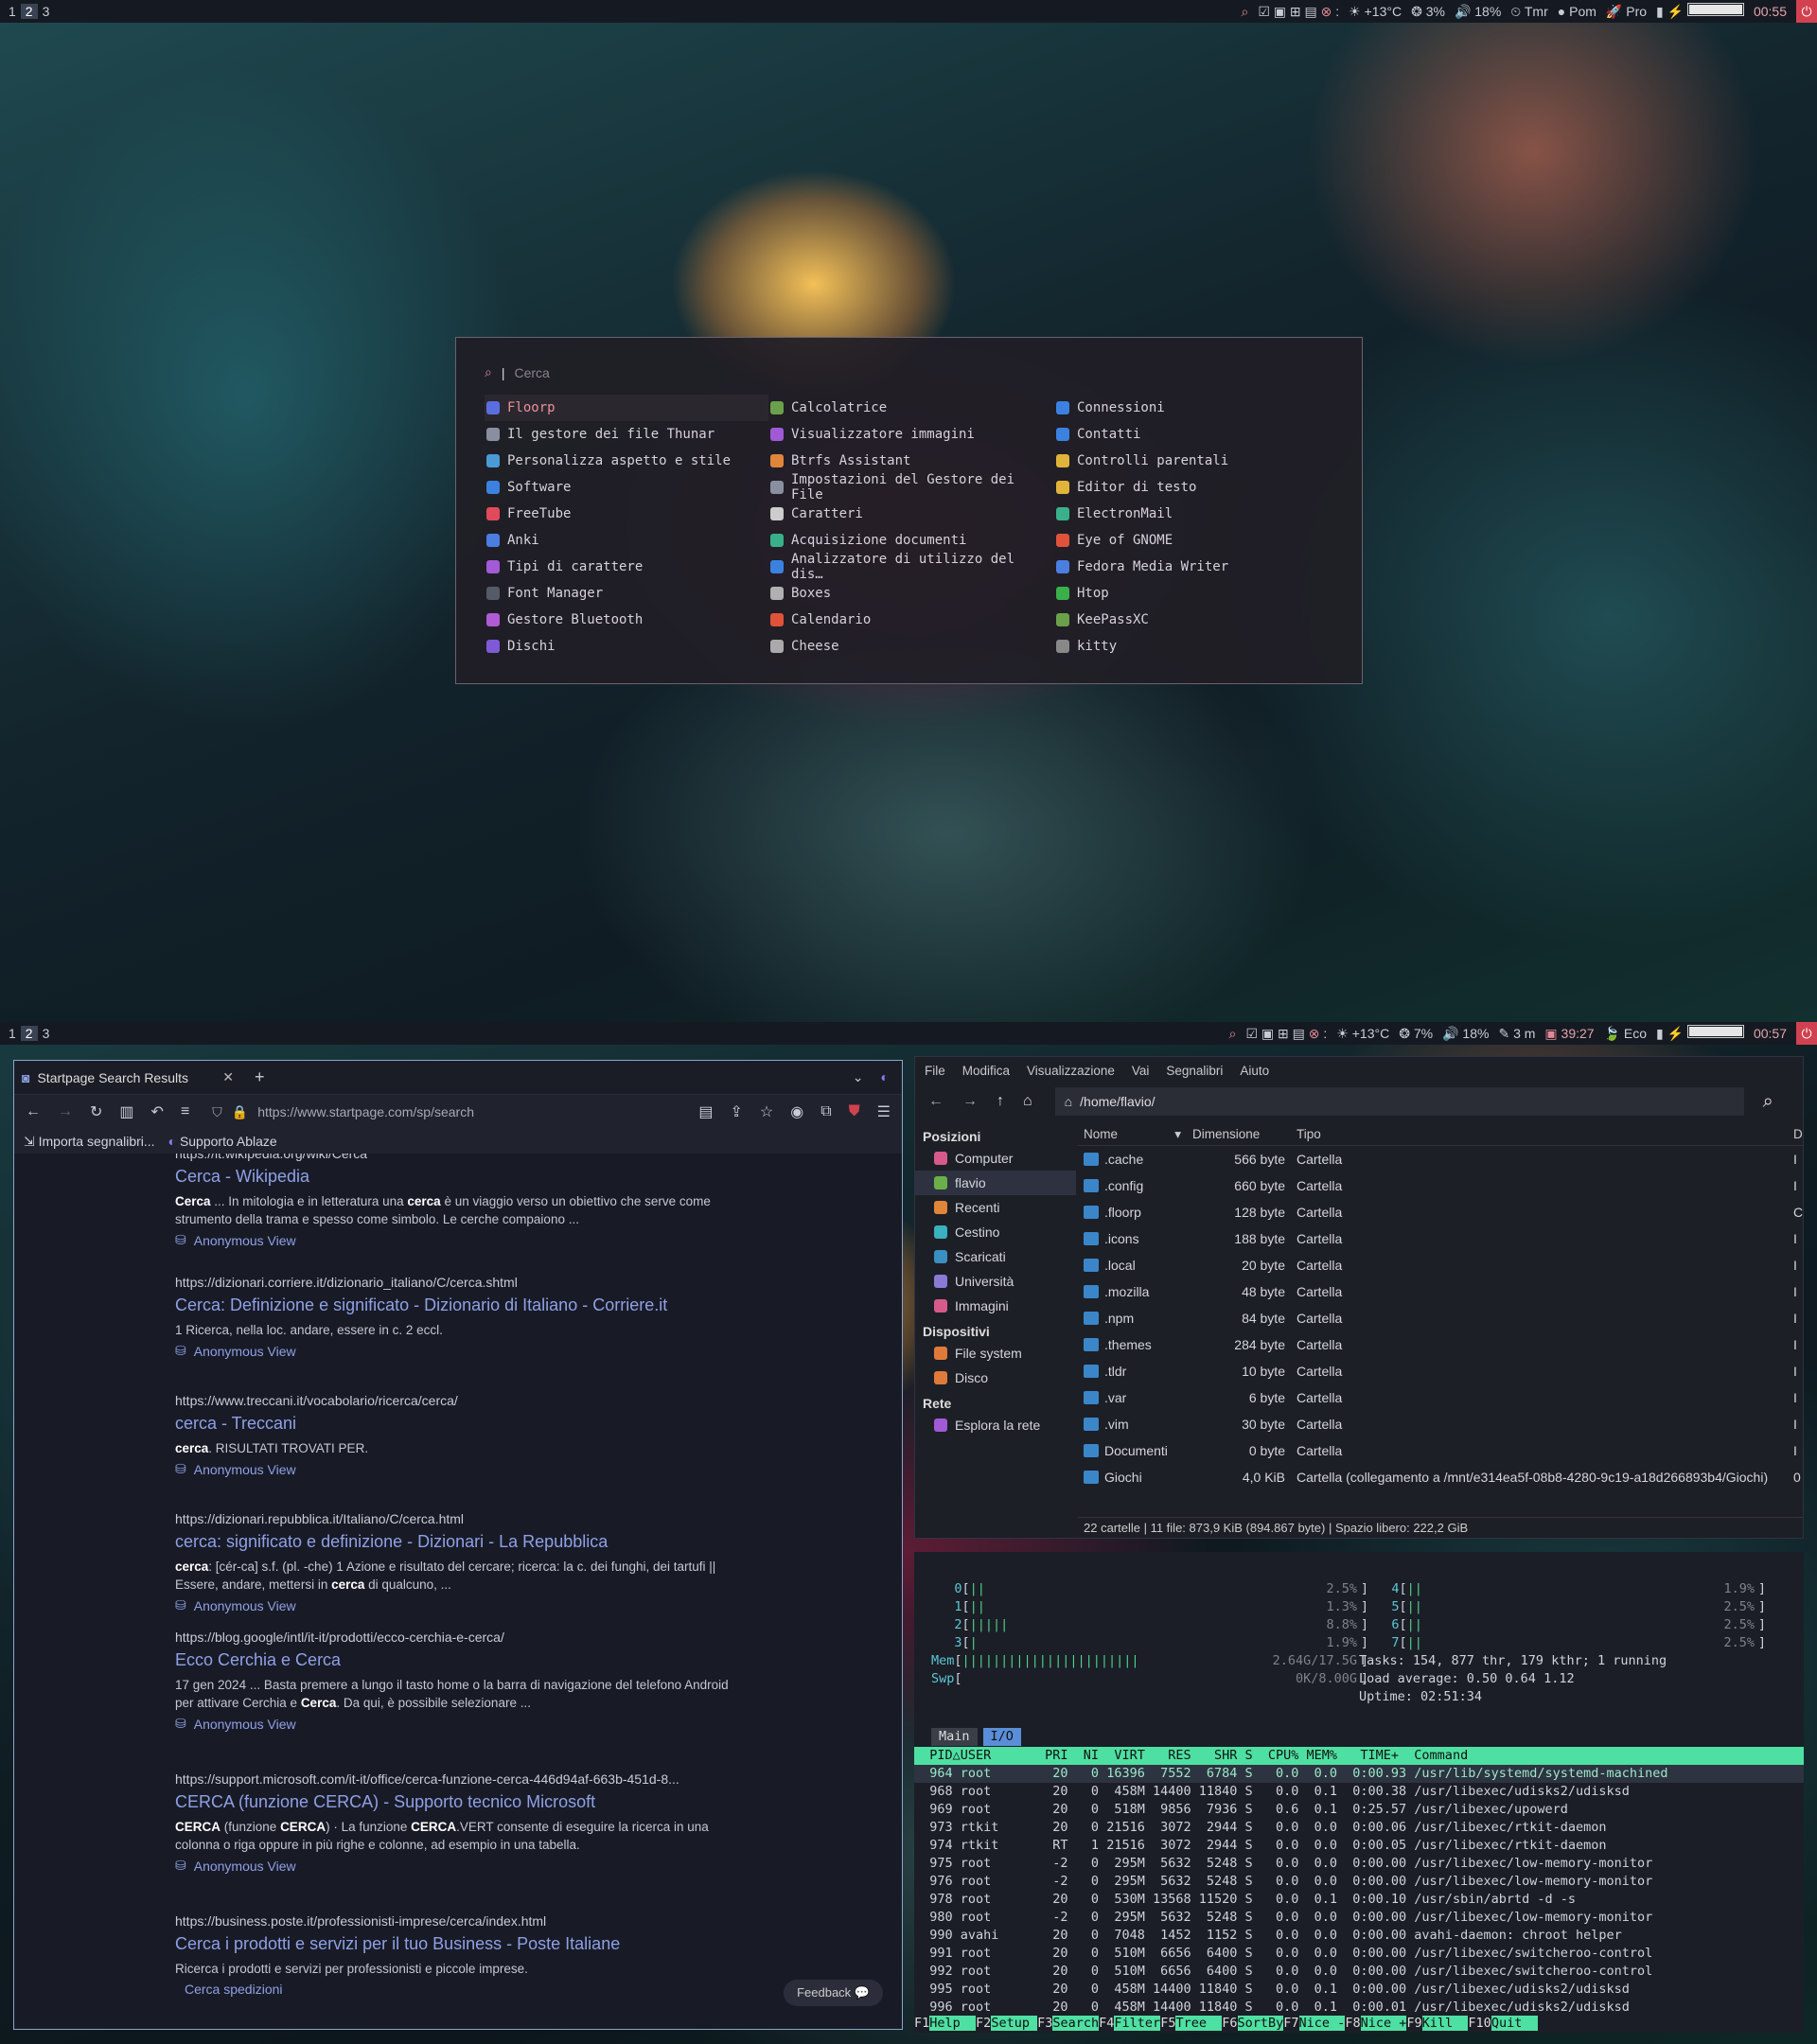 The height and width of the screenshot is (2044, 1817). Describe the element at coordinates (767, 1111) in the screenshot. I see `star-icon: ☆` at that location.